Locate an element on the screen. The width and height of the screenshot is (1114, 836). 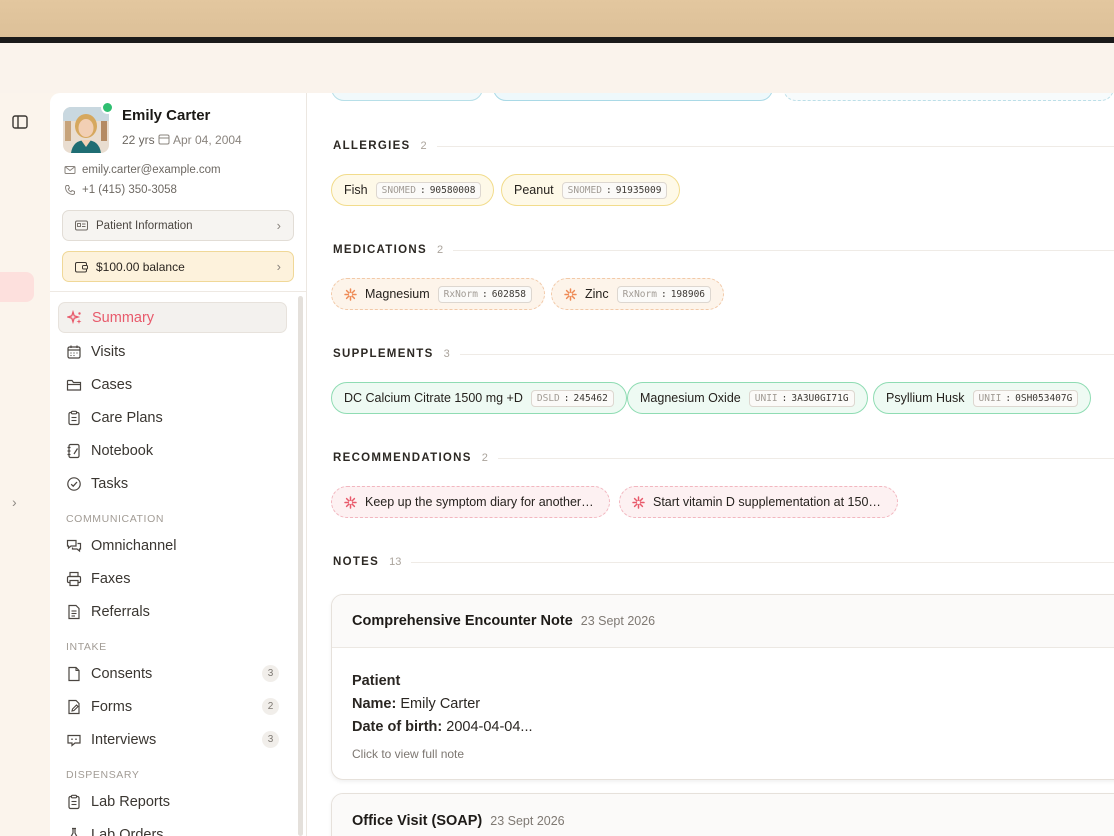
nav-item-lab-orders: Lab Orders is located at coordinates (172, 827).